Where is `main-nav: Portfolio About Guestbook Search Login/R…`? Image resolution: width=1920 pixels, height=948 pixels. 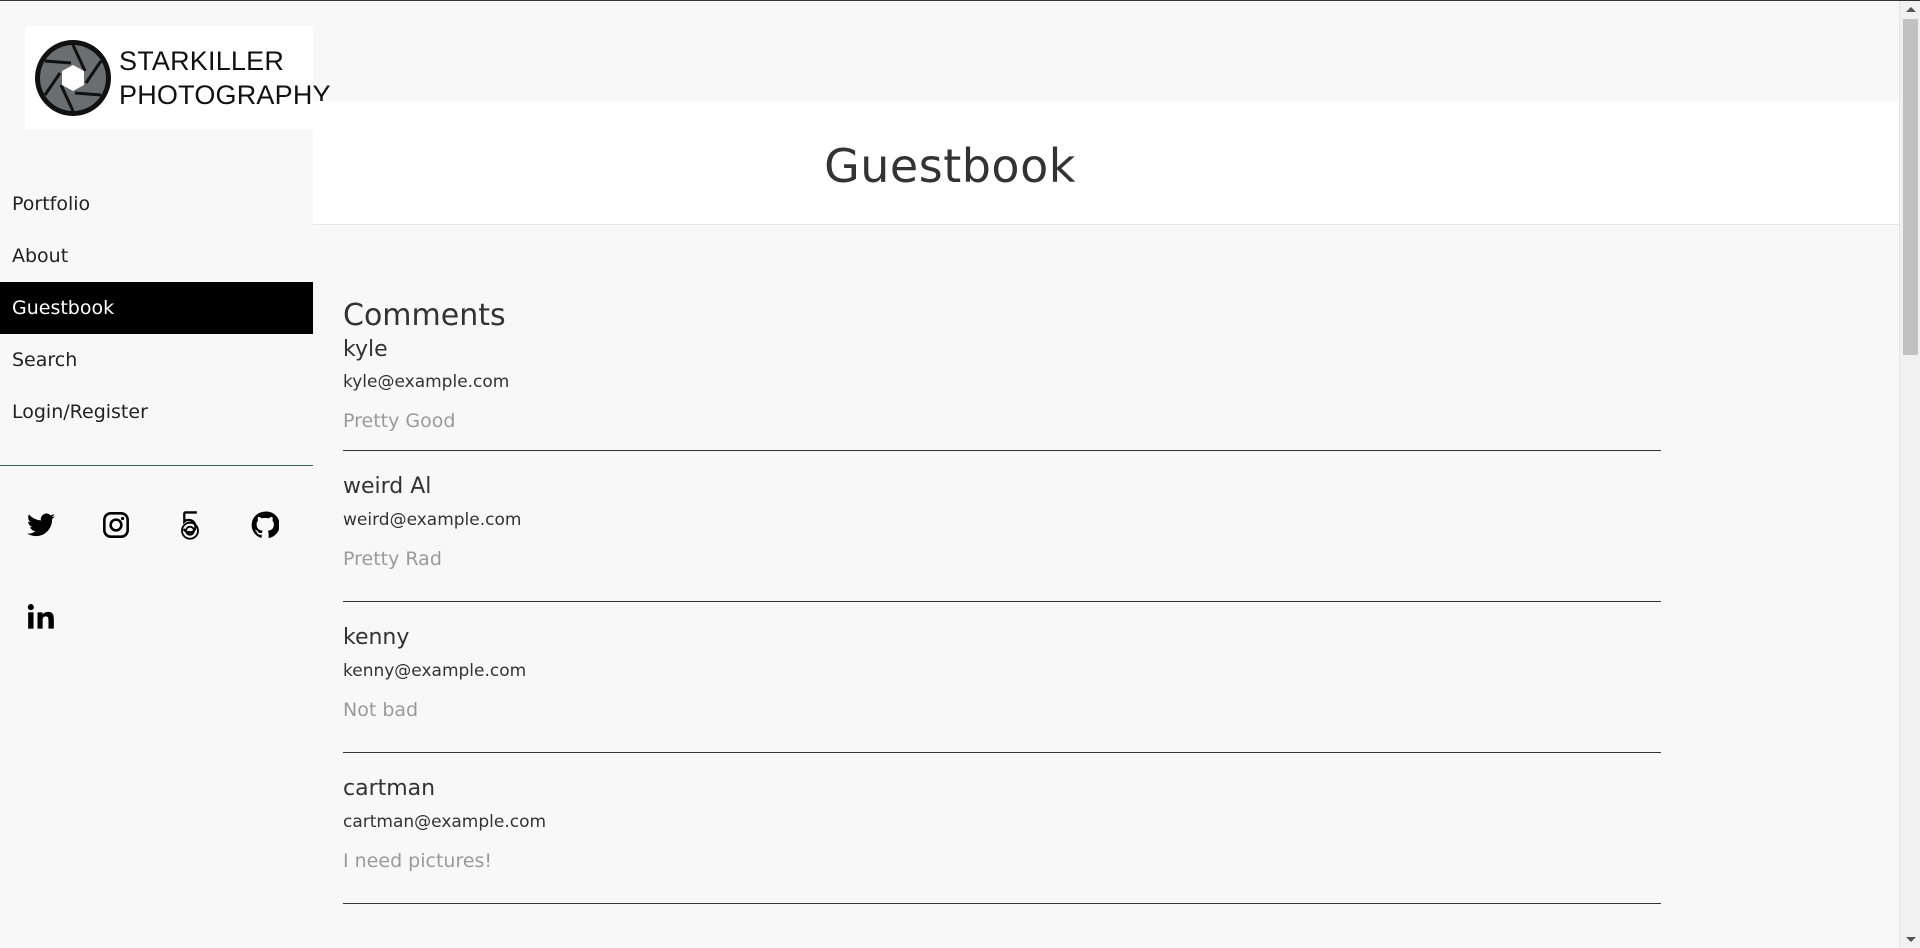
main-nav: Portfolio About Guestbook Search Login/R… is located at coordinates (156, 308).